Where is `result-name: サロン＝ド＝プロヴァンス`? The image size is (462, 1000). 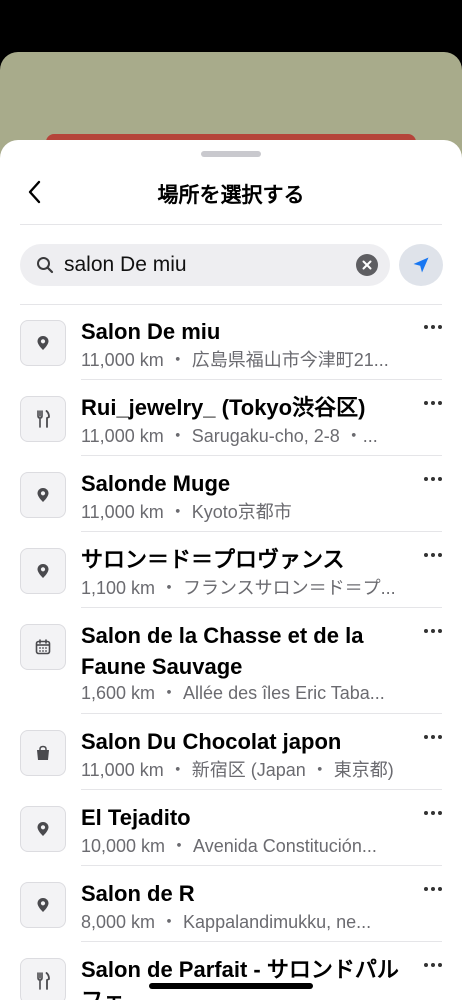 result-name: サロン＝ド＝プロヴァンス is located at coordinates (213, 559).